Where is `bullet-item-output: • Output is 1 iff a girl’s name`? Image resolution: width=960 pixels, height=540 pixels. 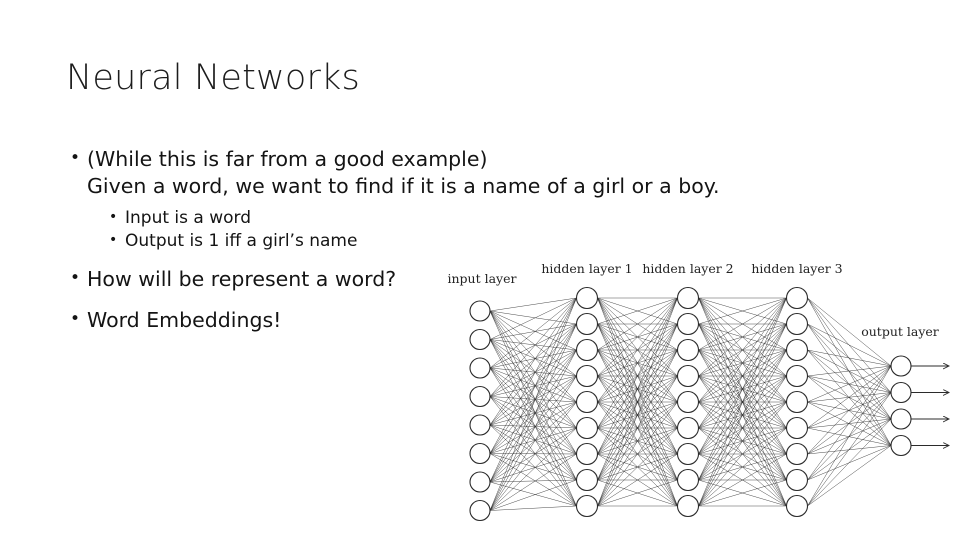 bullet-item-output: • Output is 1 iff a girl’s name is located at coordinates (469, 241).